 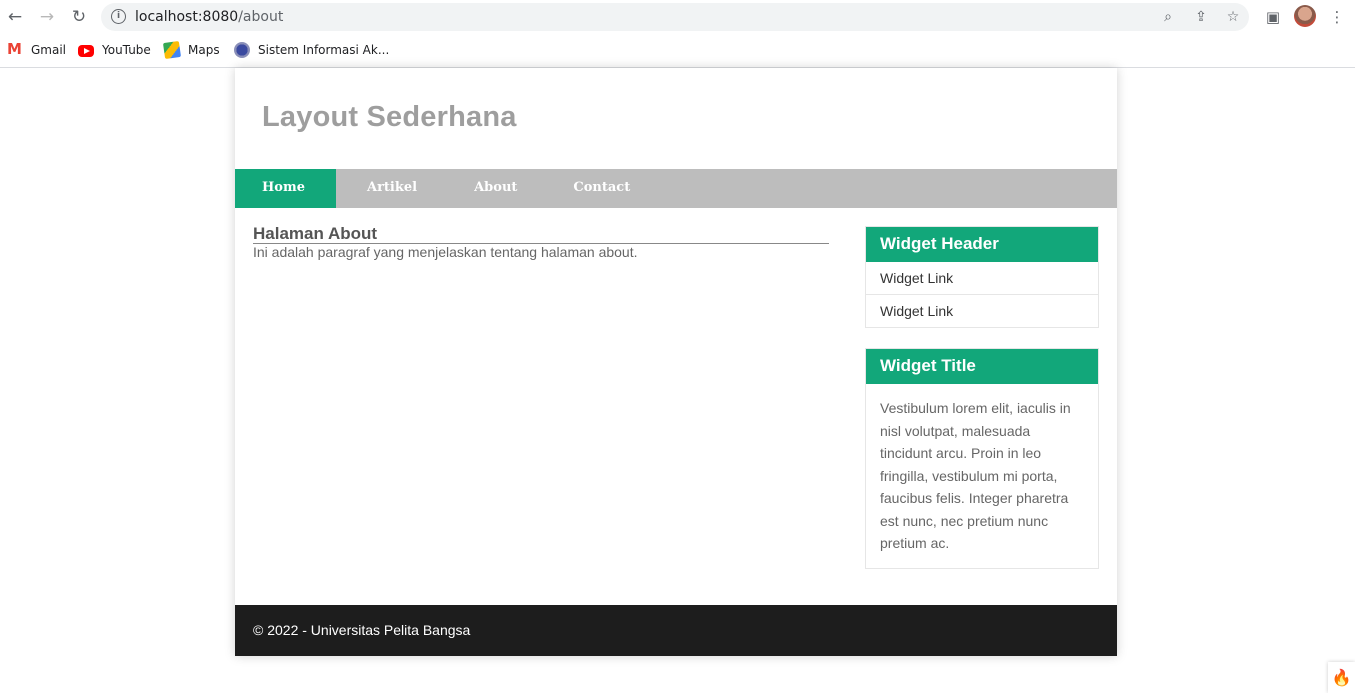 What do you see at coordinates (126, 50) in the screenshot?
I see `bookmark-label: YouTube` at bounding box center [126, 50].